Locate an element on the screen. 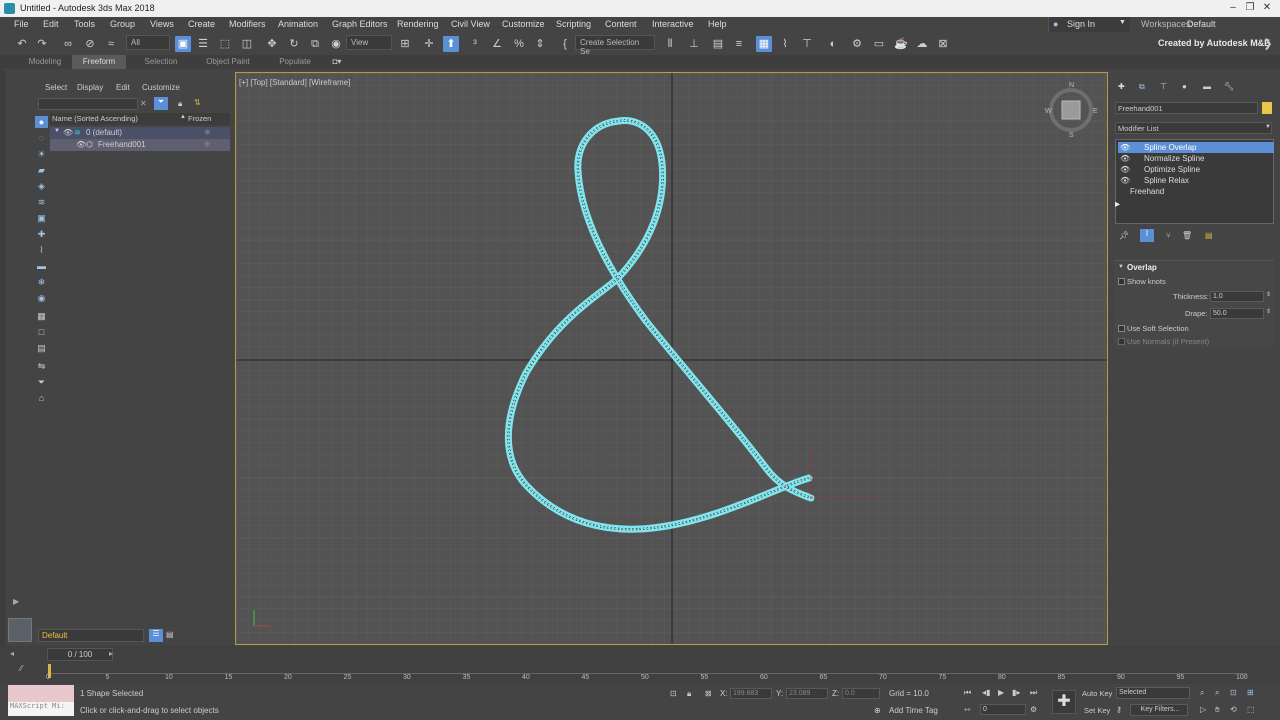 This screenshot has width=1280, height=720. toggle-ribbon-icon: ▦ is located at coordinates (764, 44).